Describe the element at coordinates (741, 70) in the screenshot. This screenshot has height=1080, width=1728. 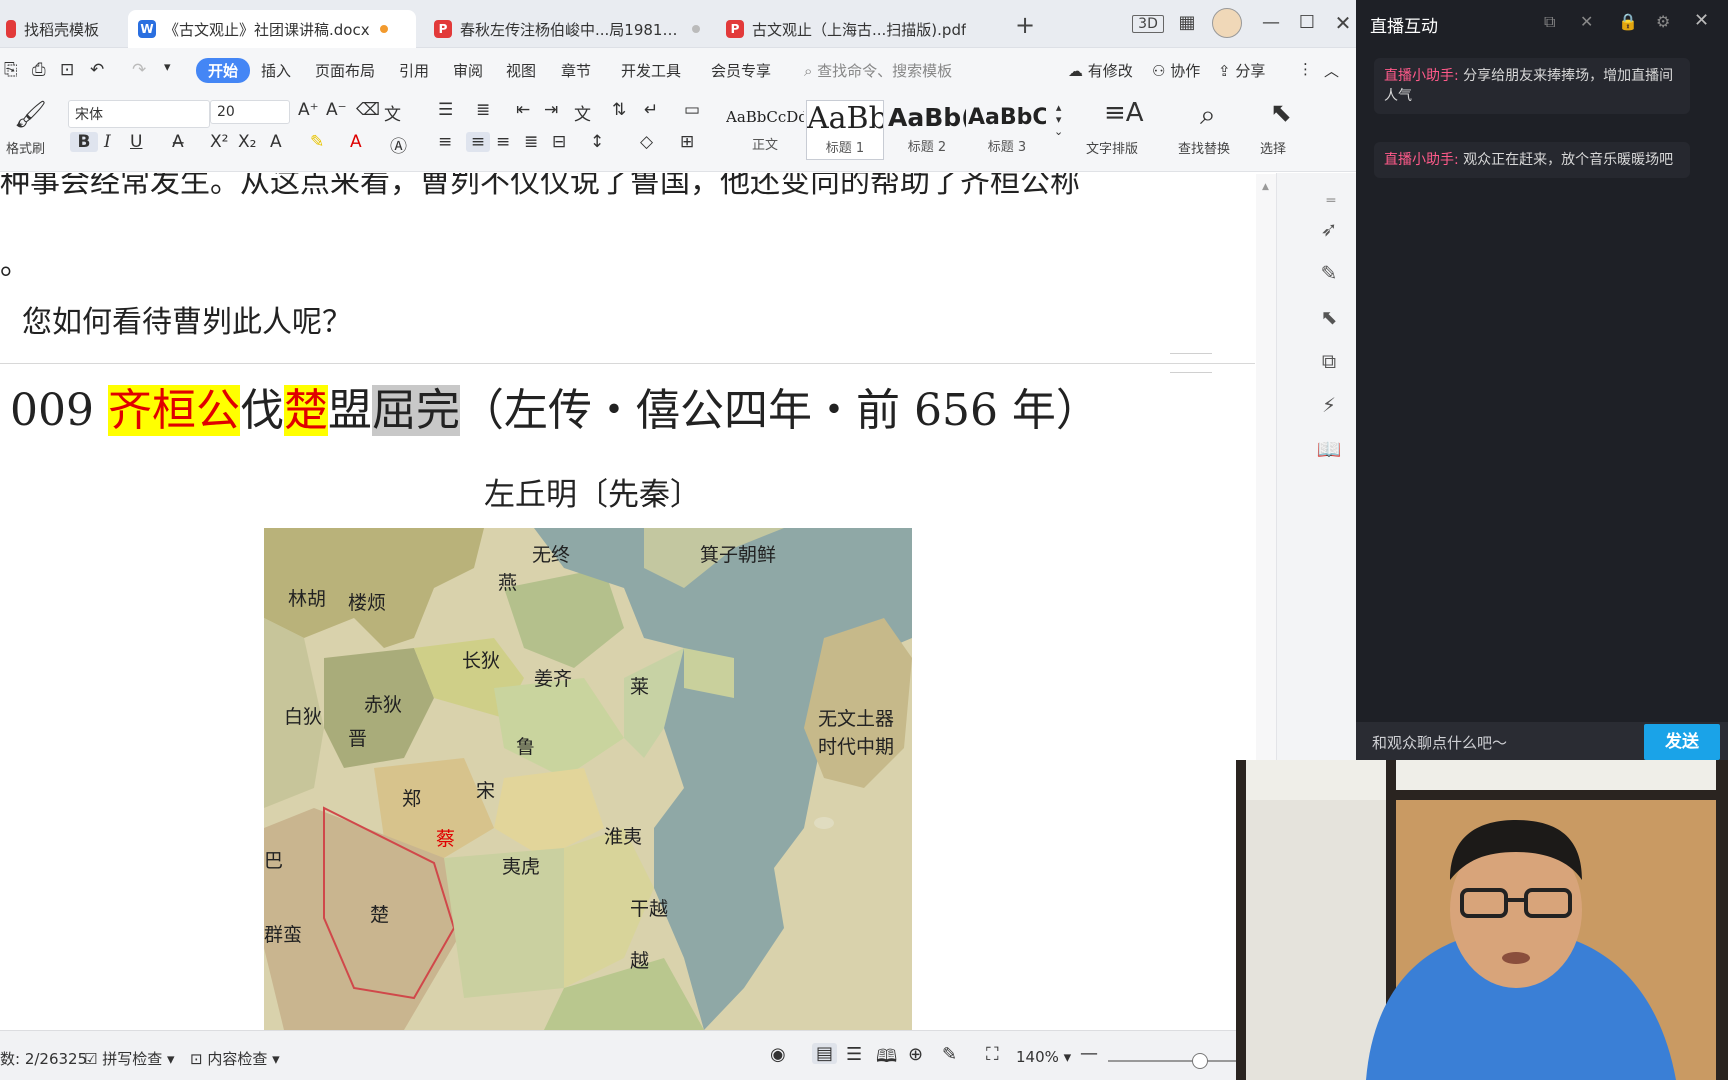
I see `menu-member: 会员专享` at that location.